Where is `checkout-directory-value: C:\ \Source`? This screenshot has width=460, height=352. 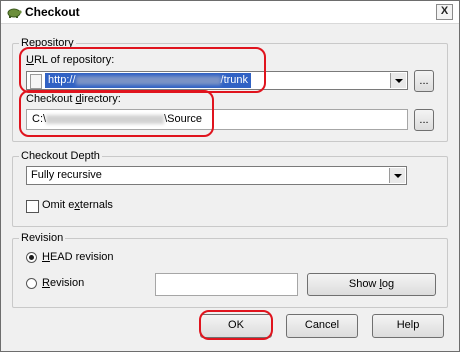
checkout-directory-value: C:\ \Source is located at coordinates (117, 119).